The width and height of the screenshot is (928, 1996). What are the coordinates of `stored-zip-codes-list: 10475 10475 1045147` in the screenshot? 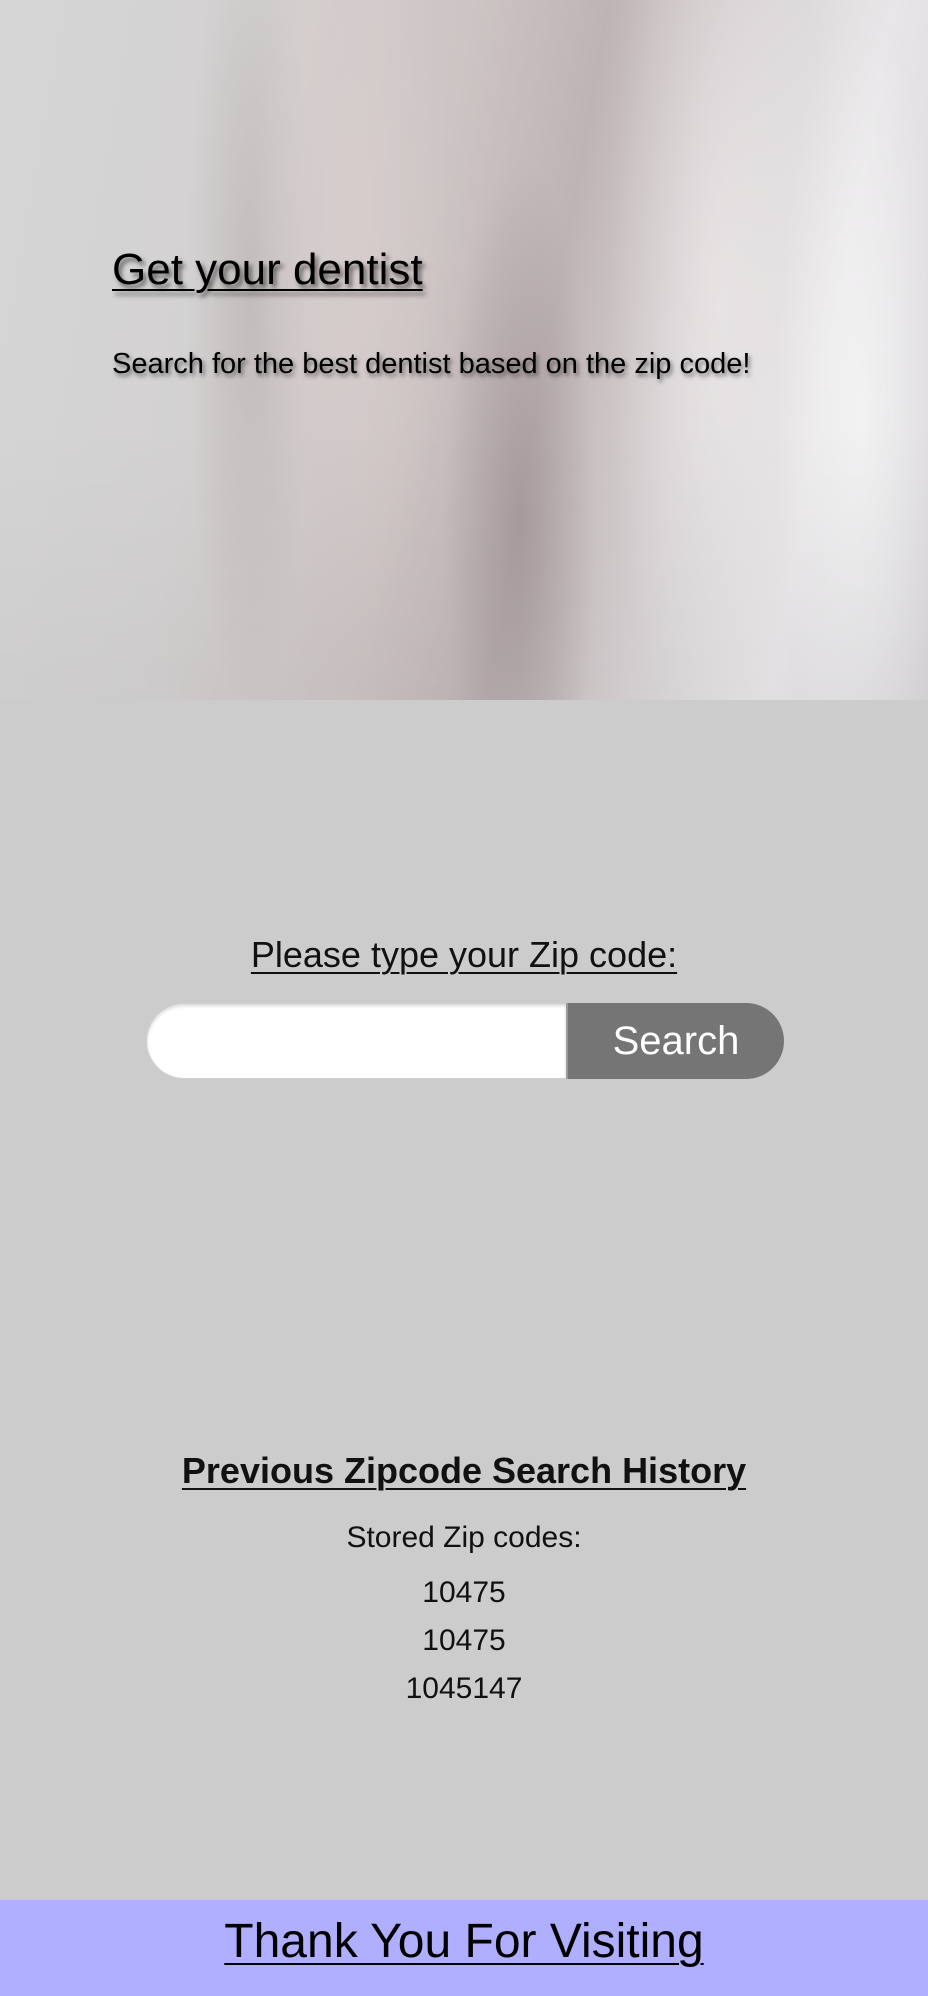 It's located at (464, 1641).